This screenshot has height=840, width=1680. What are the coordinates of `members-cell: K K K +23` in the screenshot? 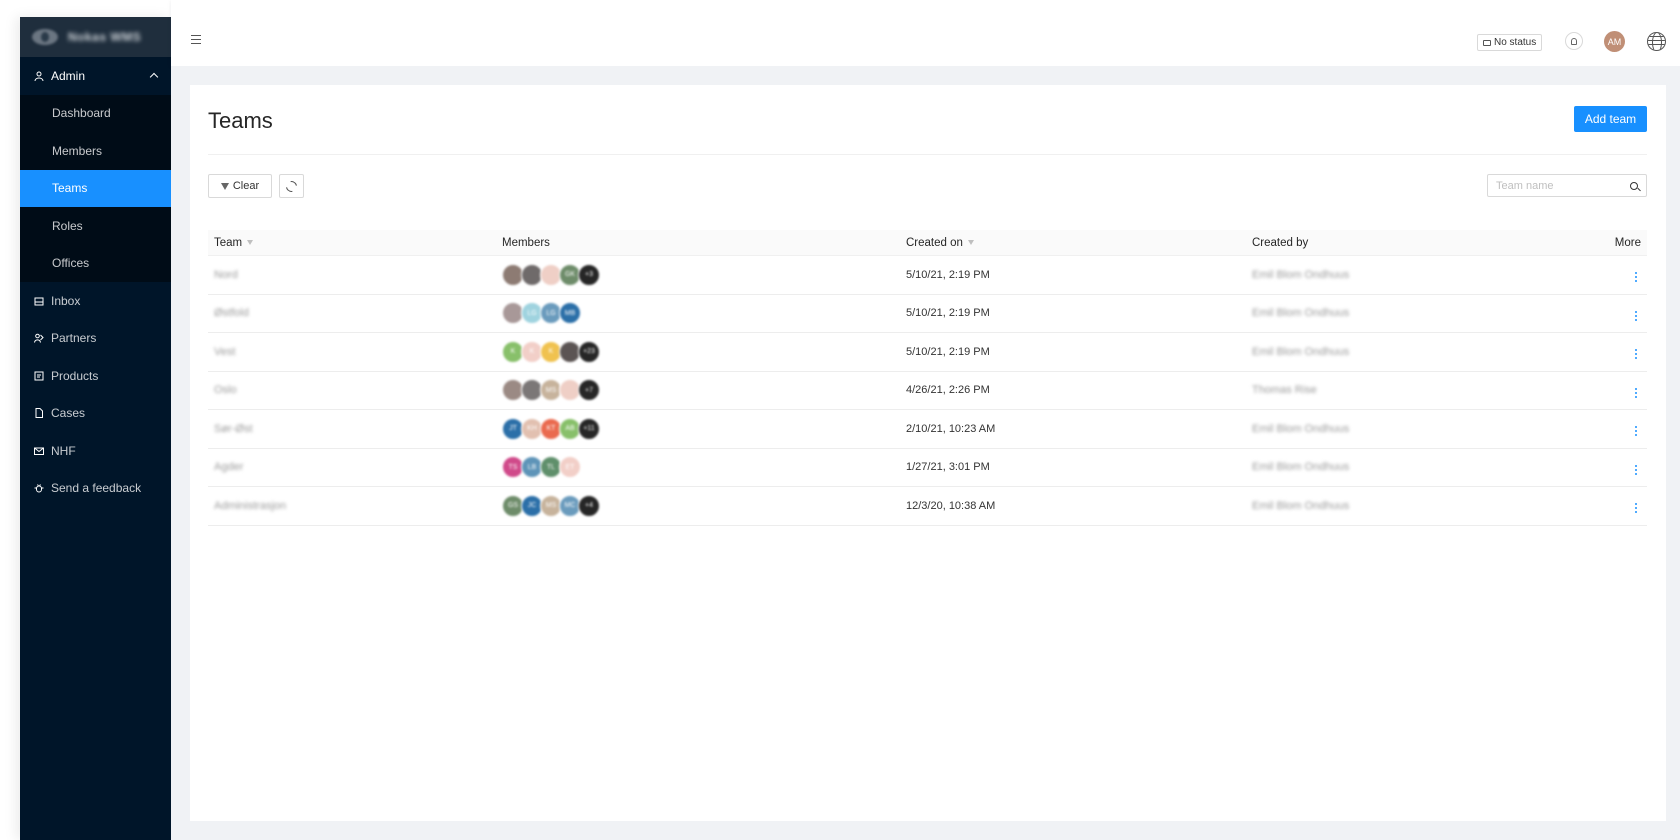 It's located at (698, 351).